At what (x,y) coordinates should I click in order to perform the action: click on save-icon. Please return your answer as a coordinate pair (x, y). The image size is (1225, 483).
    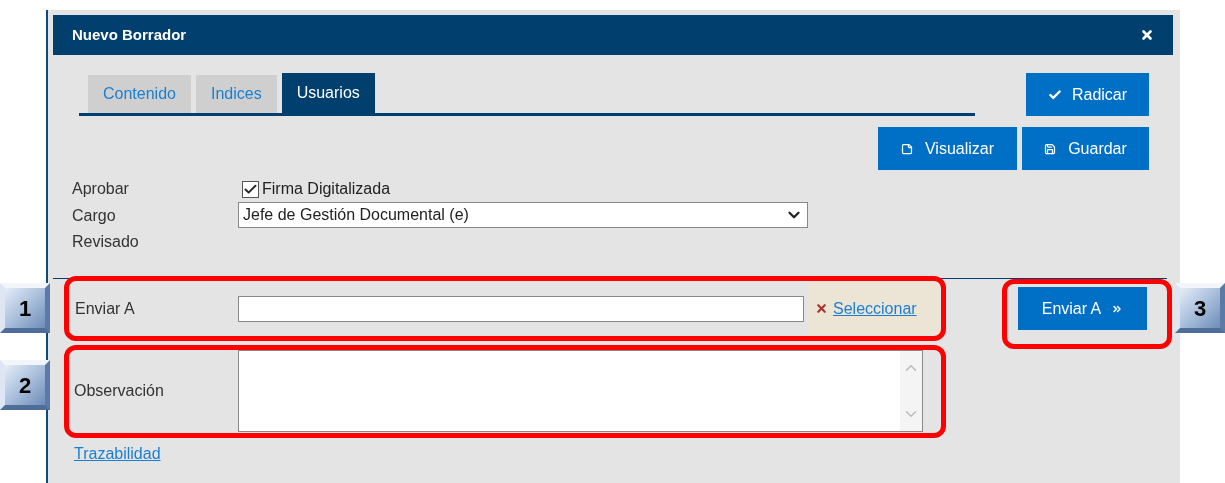
    Looking at the image, I should click on (1050, 148).